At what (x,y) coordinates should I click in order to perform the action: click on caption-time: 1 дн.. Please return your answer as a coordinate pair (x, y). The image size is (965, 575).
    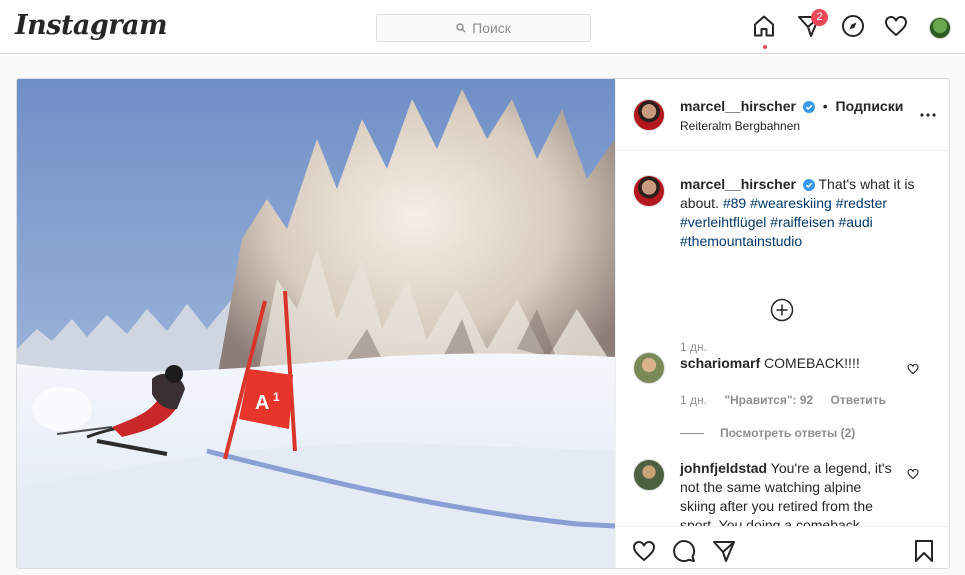
    Looking at the image, I should click on (693, 347).